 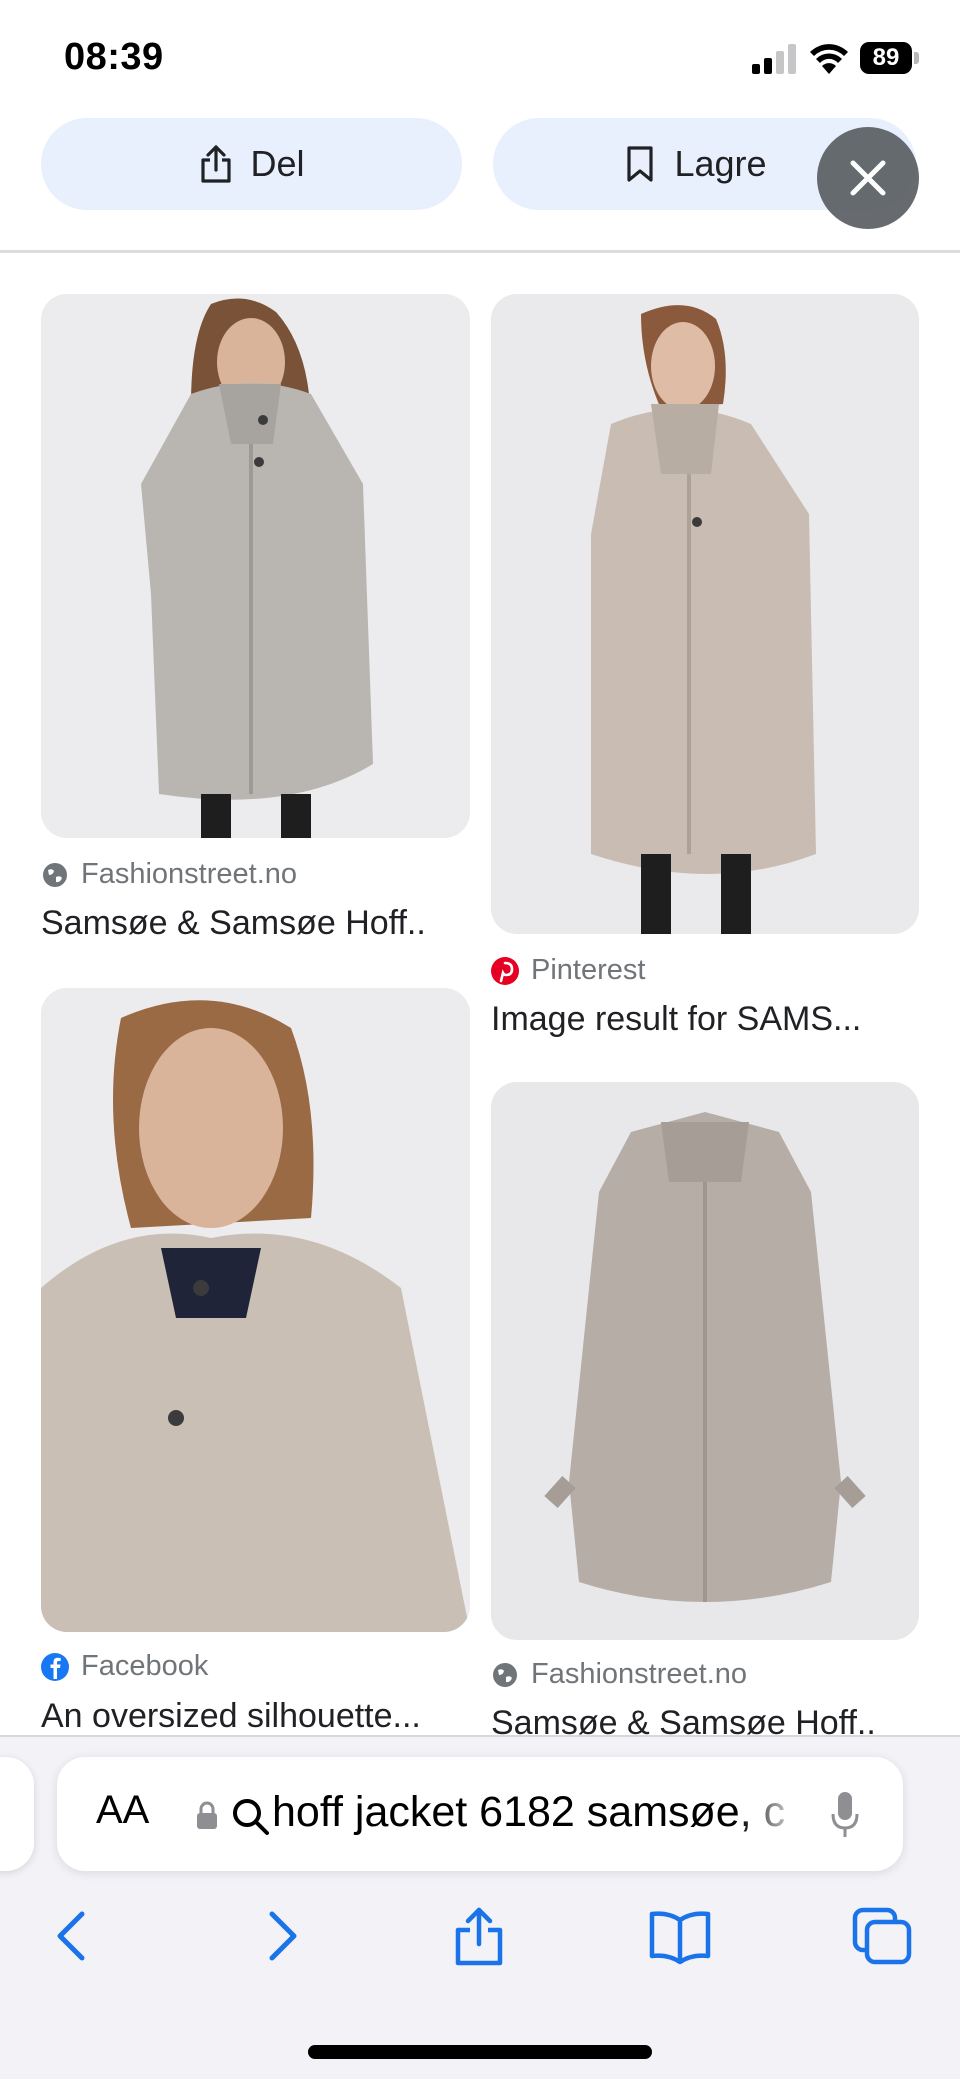 I want to click on save-label: Lagre, so click(x=720, y=163).